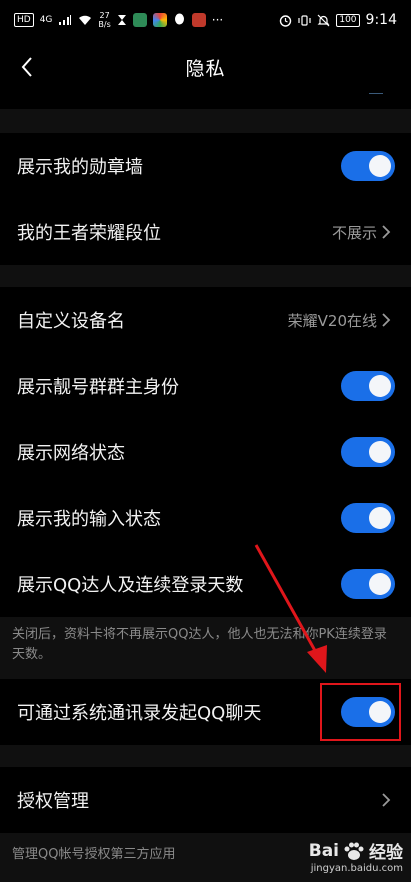 This screenshot has height=882, width=411. I want to click on row-value-group: 不展示, so click(362, 232).